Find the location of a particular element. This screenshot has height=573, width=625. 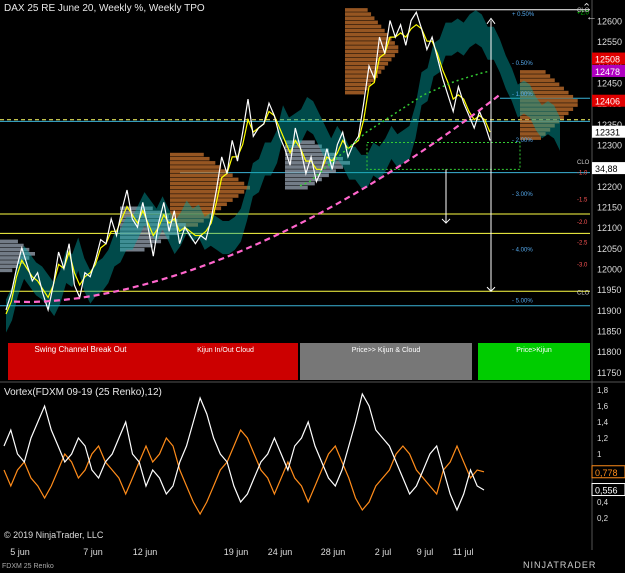

price-tick-label: 12600 is located at coordinates (609, 22).